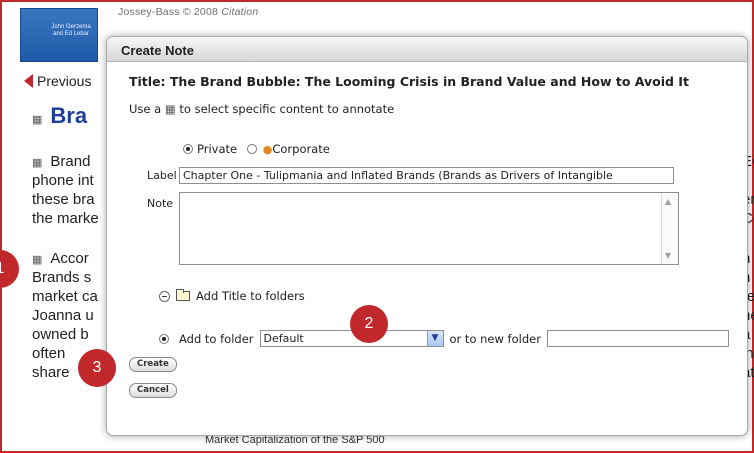  What do you see at coordinates (62, 277) in the screenshot?
I see `paragraph-line-text: Brands s` at bounding box center [62, 277].